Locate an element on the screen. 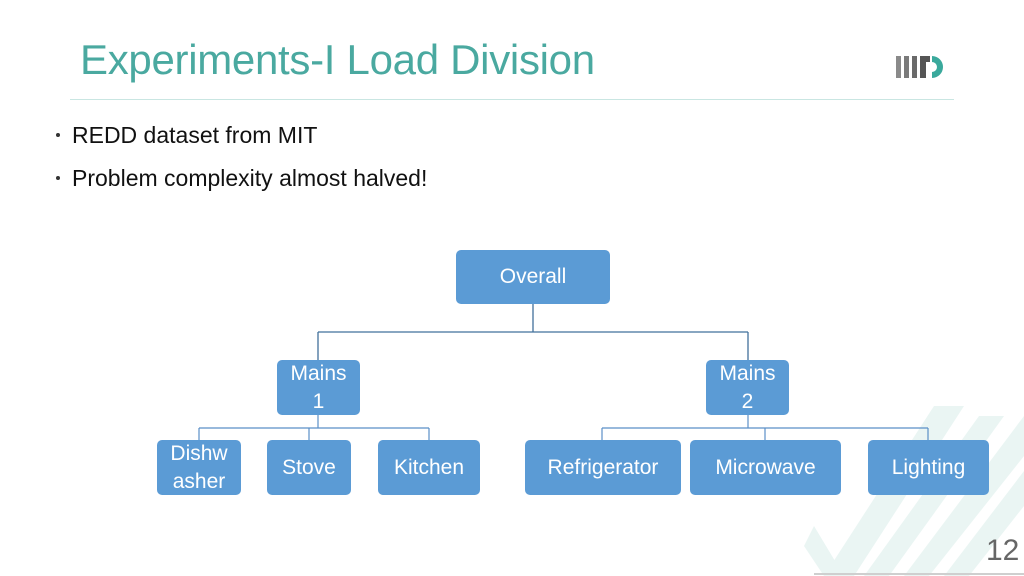  bullet-item: Problem complexity almost halved! is located at coordinates (241, 182).